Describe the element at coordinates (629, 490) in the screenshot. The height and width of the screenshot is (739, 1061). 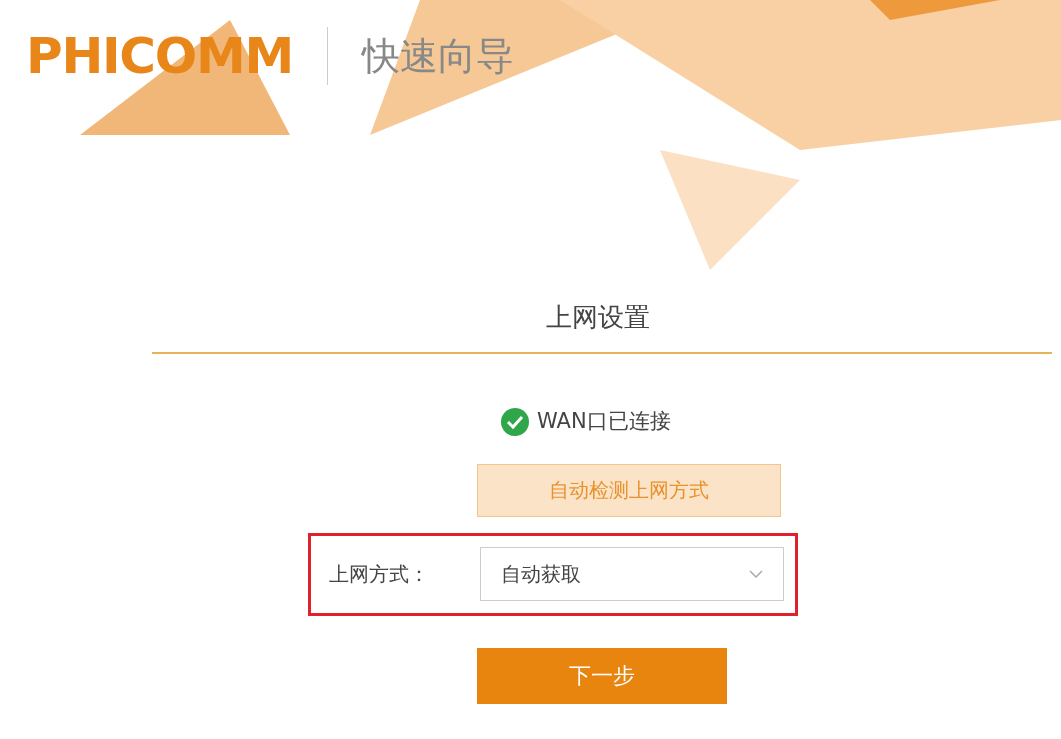
I see `detect-button: 自动检测上网方式` at that location.